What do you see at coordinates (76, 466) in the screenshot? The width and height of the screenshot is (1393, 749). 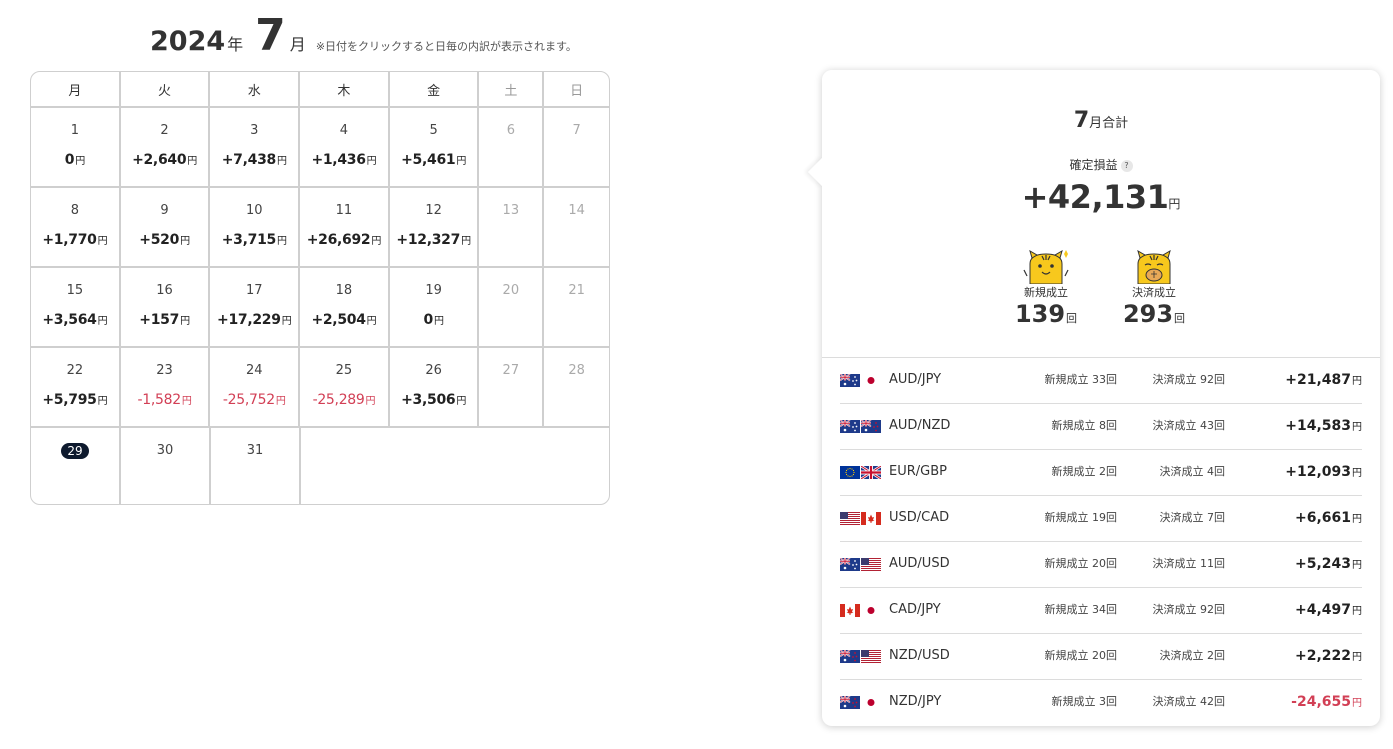 I see `day-cell: 29` at bounding box center [76, 466].